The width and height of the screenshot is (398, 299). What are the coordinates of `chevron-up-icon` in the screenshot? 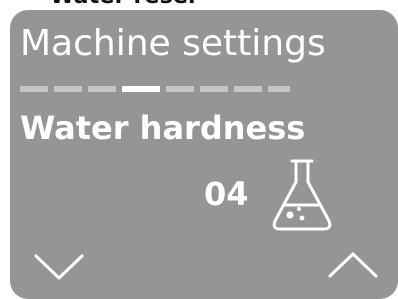 It's located at (353, 265).